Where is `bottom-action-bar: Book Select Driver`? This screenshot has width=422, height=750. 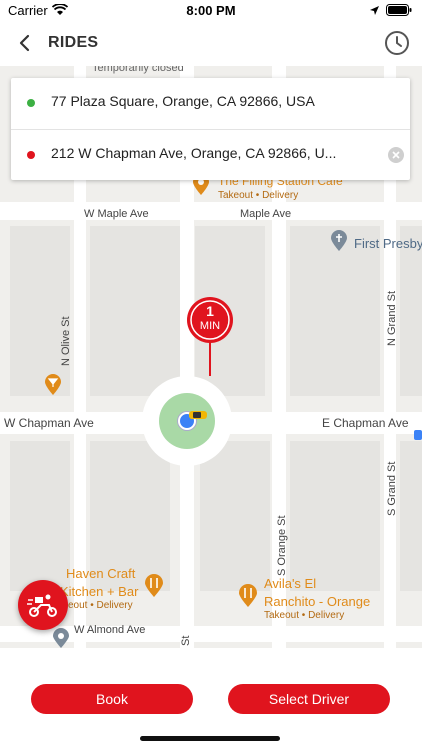 bottom-action-bar: Book Select Driver is located at coordinates (211, 699).